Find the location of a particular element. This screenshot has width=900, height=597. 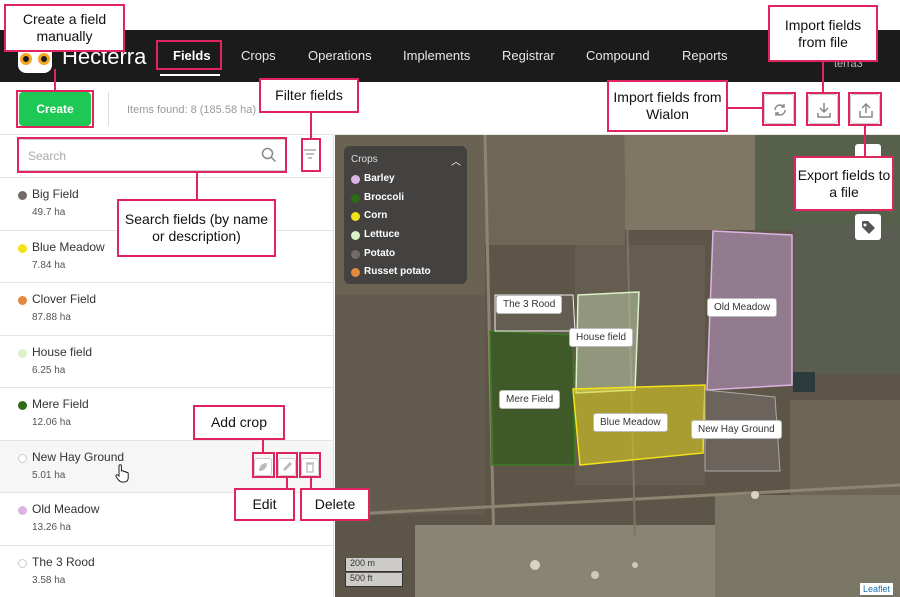

callout-search: Search fields (by name or description) is located at coordinates (196, 228).